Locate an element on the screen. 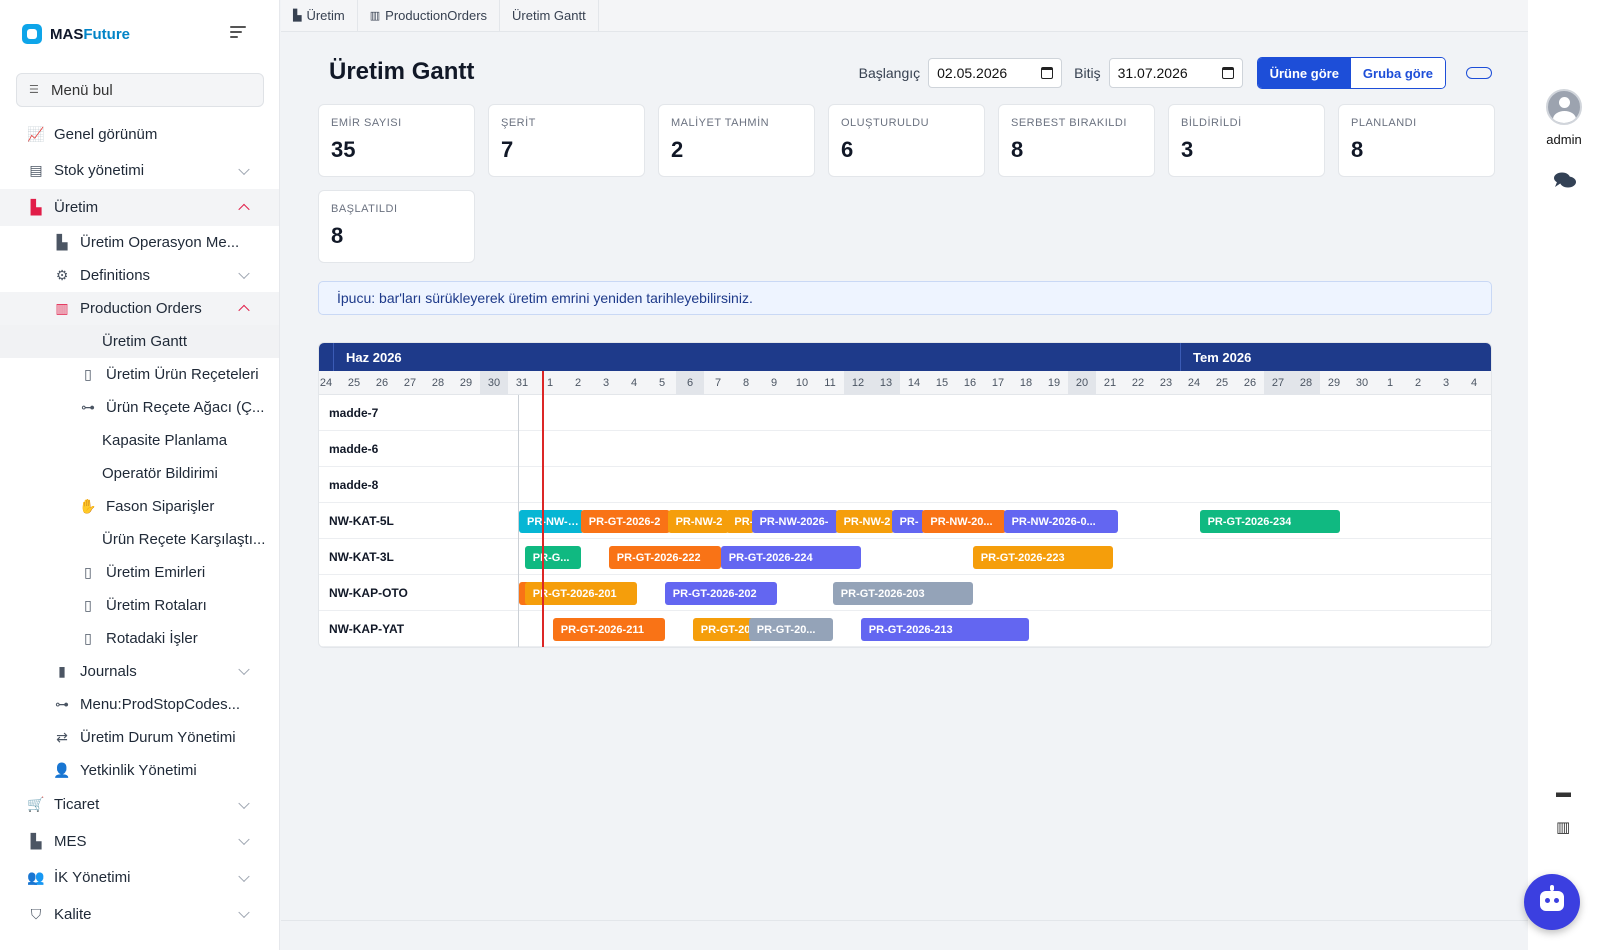 This screenshot has height=950, width=1600. end-date-input: 31.07.2026 is located at coordinates (1175, 73).